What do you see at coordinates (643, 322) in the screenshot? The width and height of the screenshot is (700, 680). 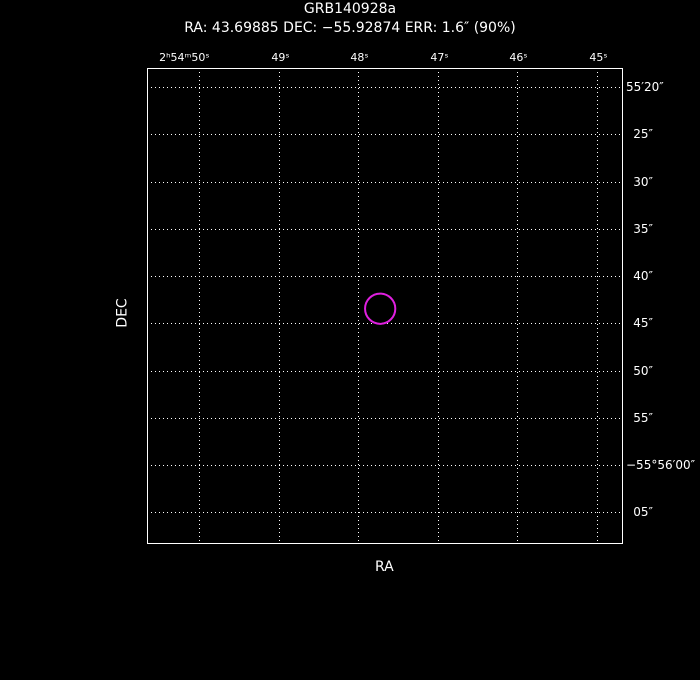 I see `y-tick-label: 45″` at bounding box center [643, 322].